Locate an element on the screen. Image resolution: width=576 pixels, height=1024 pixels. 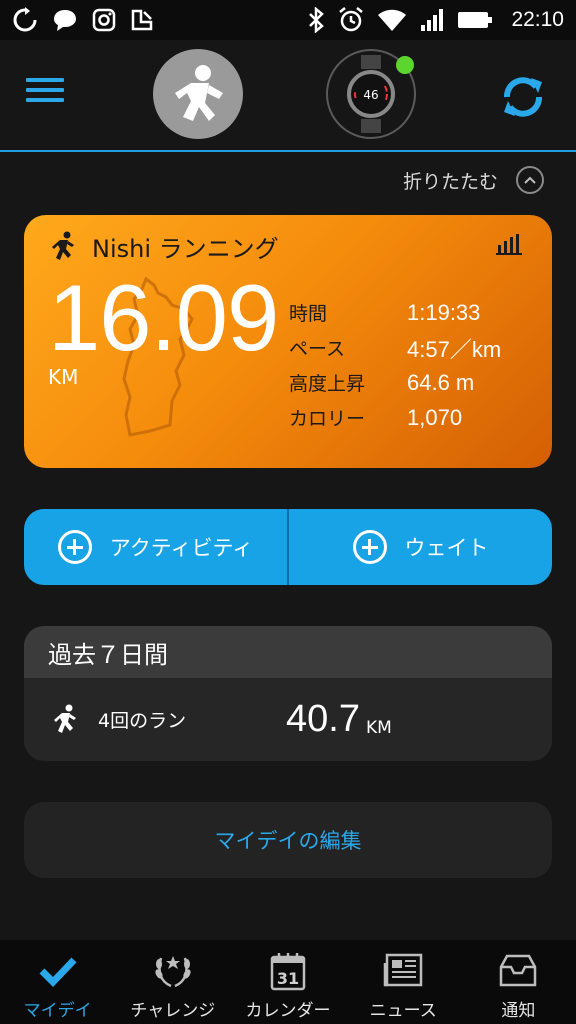
activity-title: Nishi ランニング is located at coordinates (185, 249).